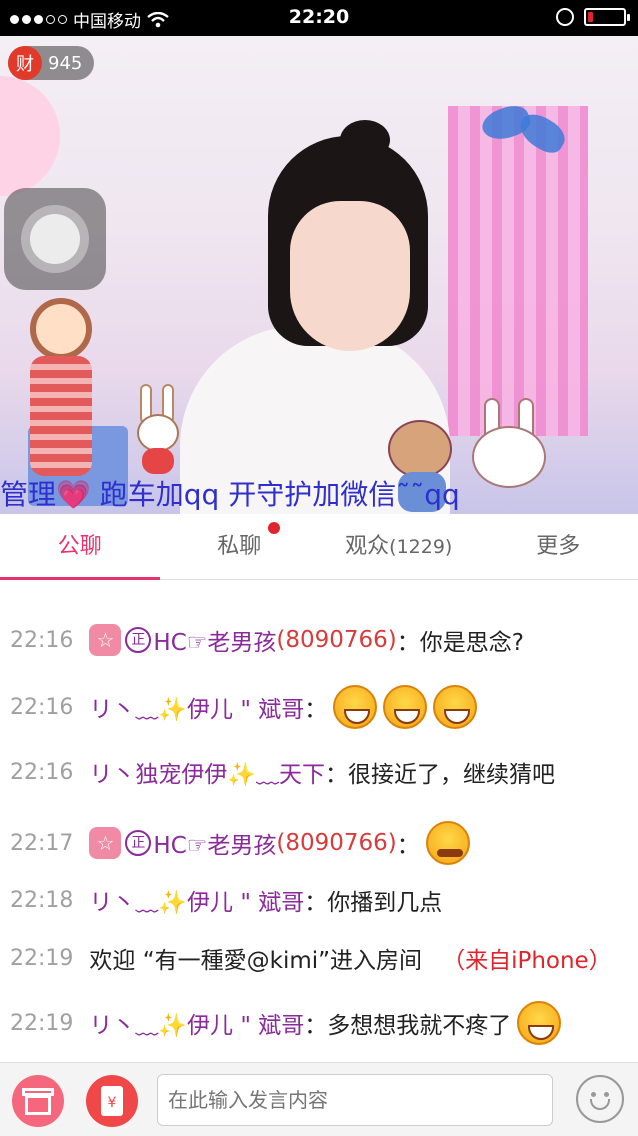 The image size is (638, 1136). What do you see at coordinates (527, 961) in the screenshot?
I see `message-source: （来自iPhone）` at bounding box center [527, 961].